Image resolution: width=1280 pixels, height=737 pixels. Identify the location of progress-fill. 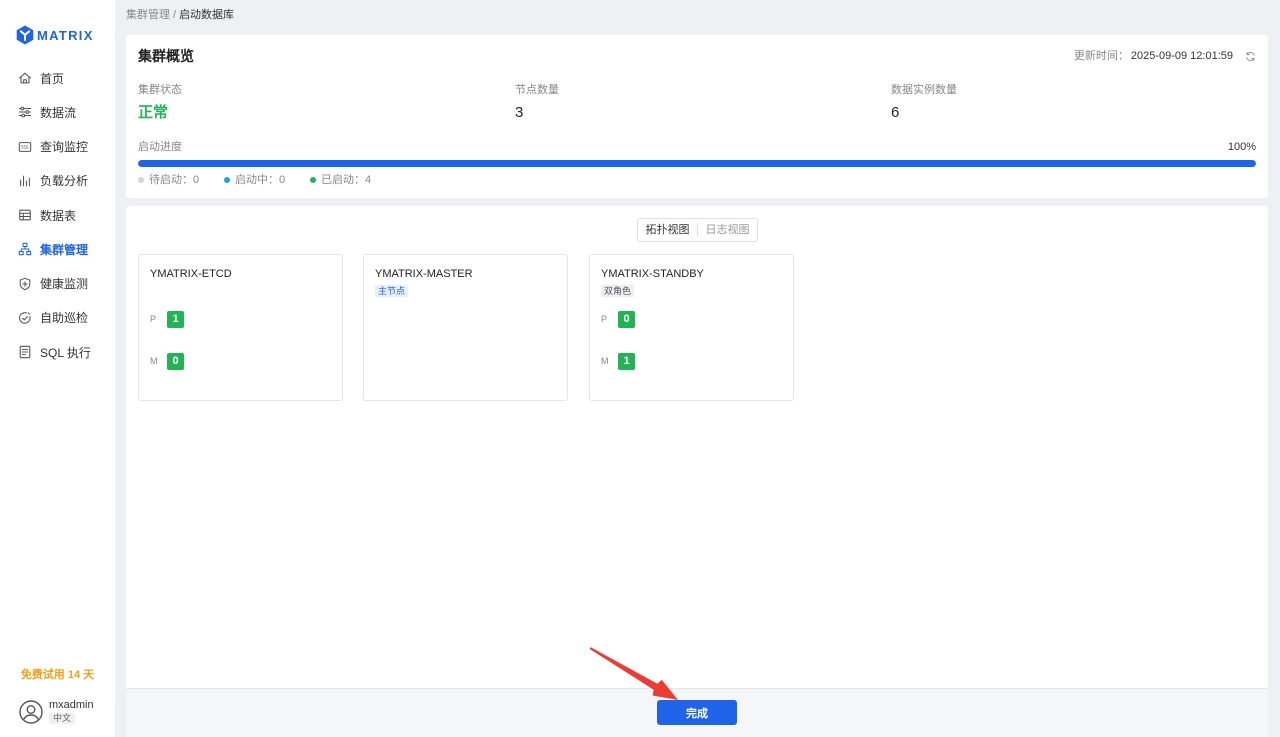
(697, 163).